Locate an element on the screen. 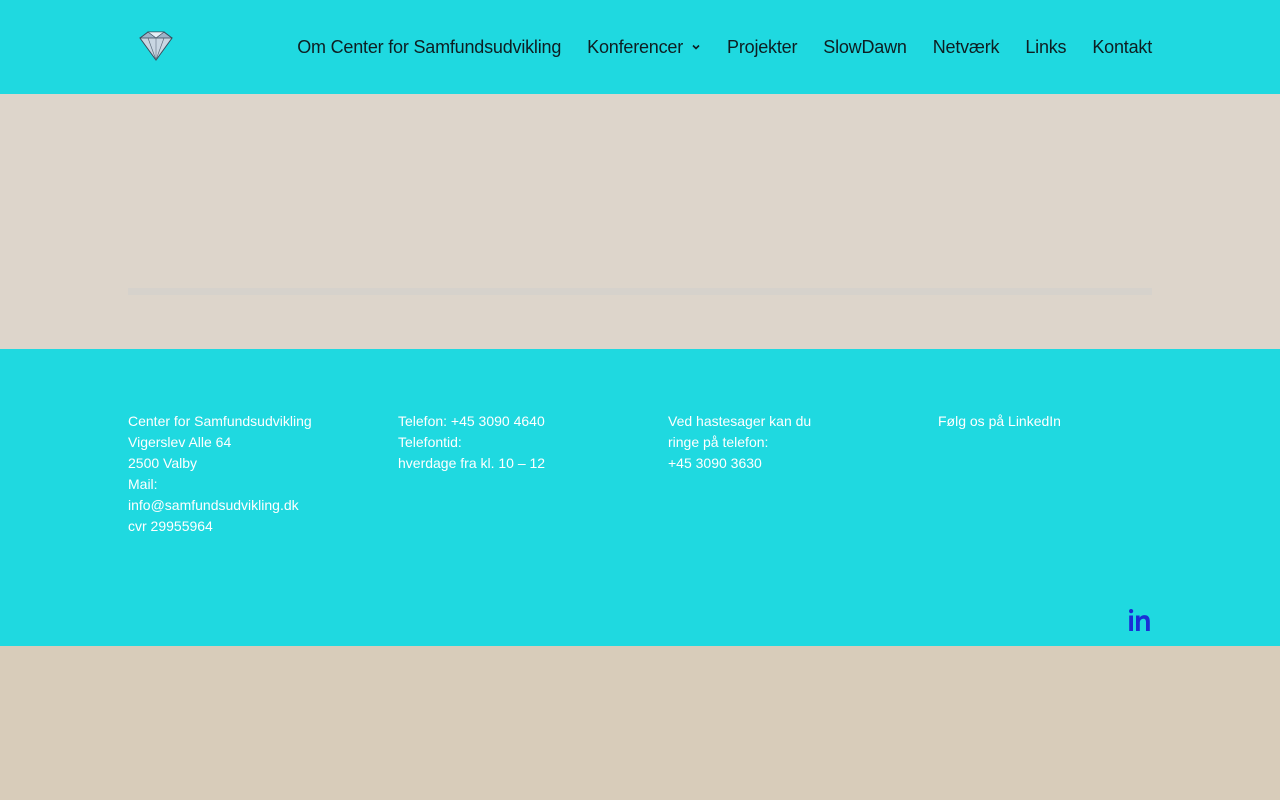 This screenshot has width=1280, height=800. phone-hours: hverdage fra kl. 10 – 12 is located at coordinates (472, 463).